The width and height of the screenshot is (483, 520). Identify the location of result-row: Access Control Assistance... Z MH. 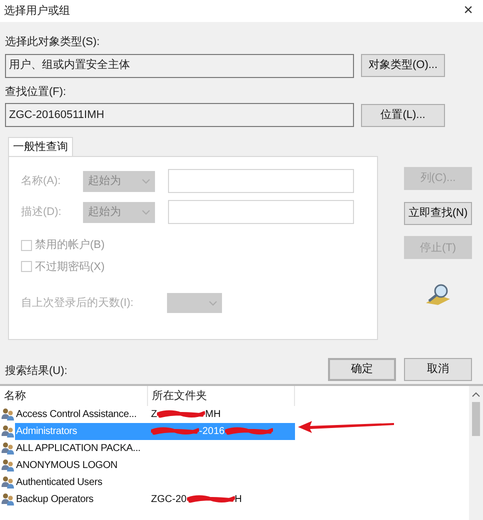
(155, 414).